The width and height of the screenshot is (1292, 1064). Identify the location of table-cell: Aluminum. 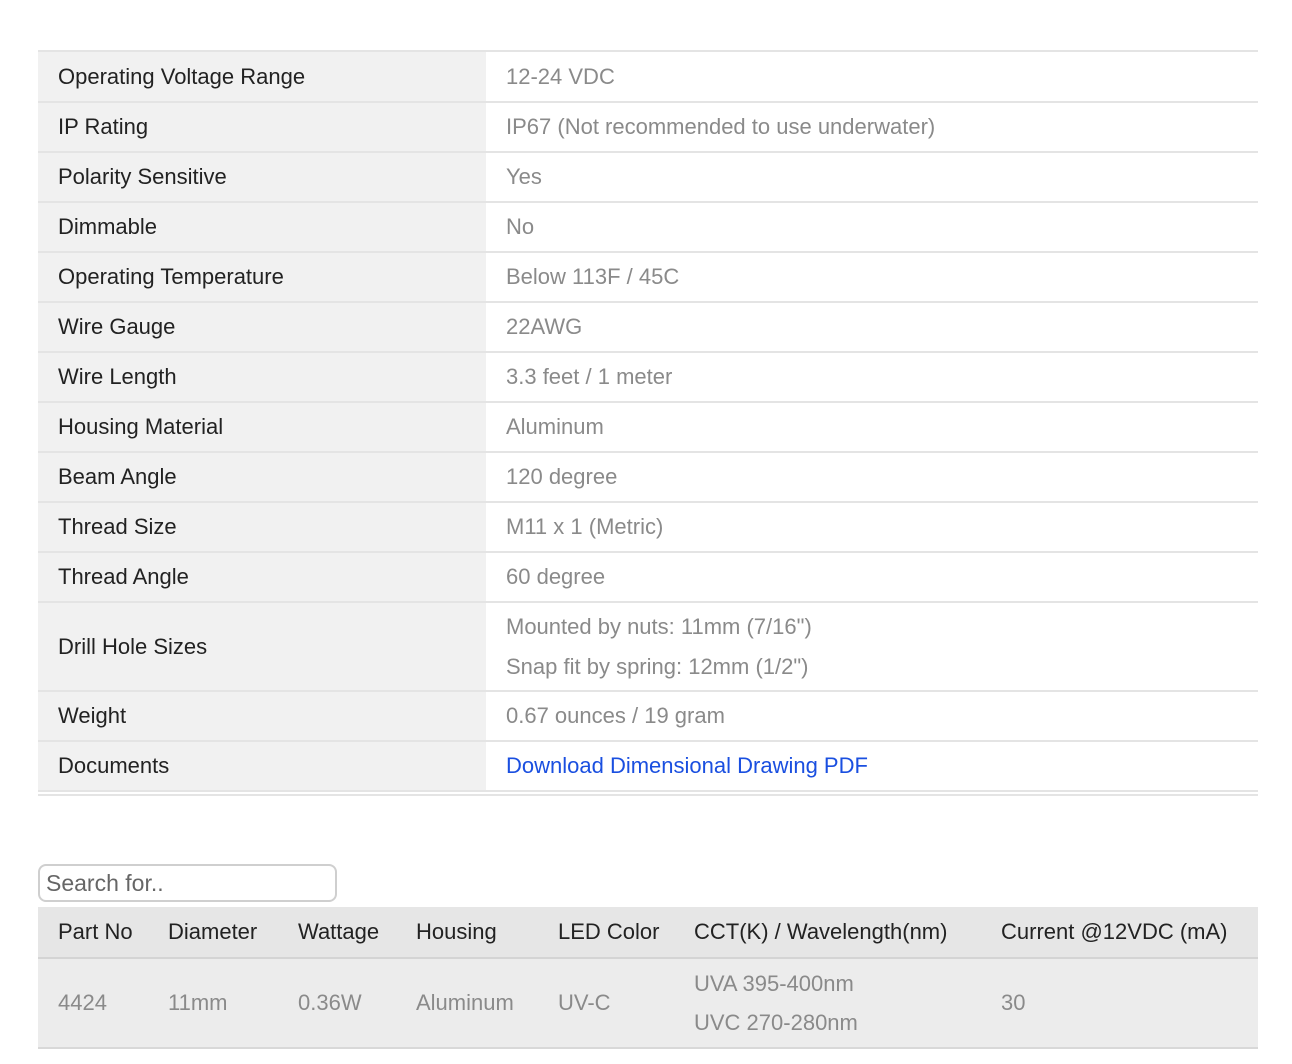
(465, 1002).